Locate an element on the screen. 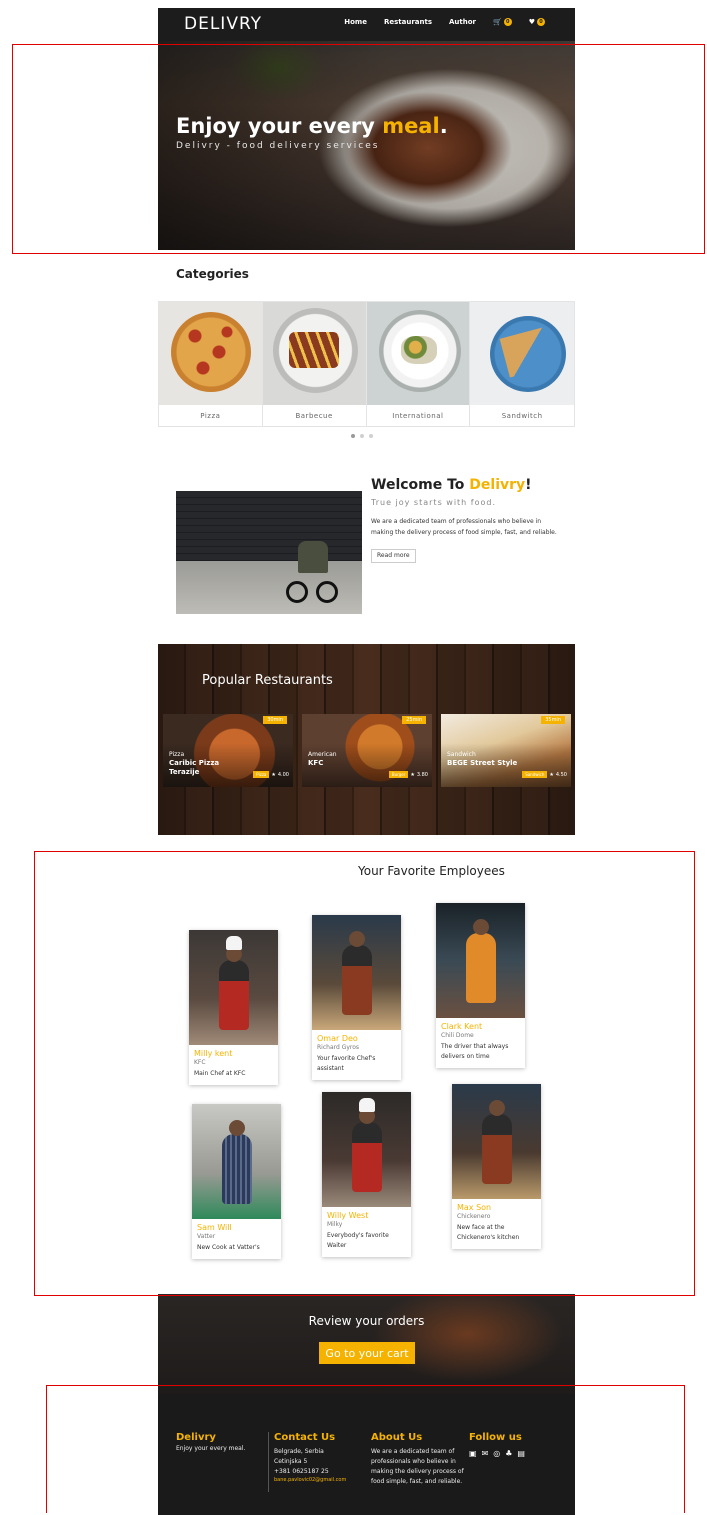  hero-title: Enjoy your every meal. is located at coordinates (312, 126).